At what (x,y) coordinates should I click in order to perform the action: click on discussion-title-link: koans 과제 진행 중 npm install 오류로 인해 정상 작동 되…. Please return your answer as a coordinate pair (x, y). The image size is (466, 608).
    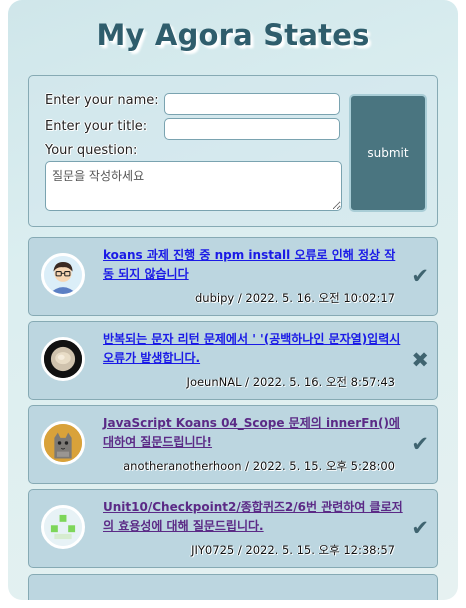
    Looking at the image, I should click on (253, 265).